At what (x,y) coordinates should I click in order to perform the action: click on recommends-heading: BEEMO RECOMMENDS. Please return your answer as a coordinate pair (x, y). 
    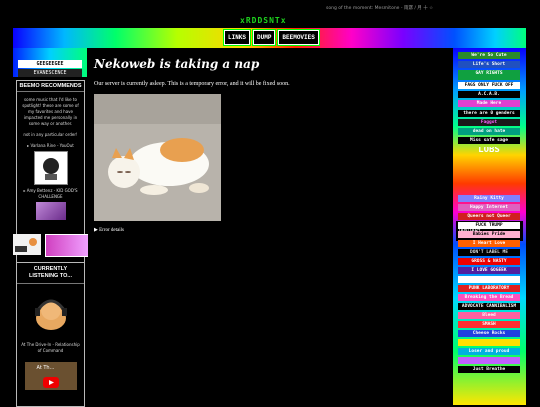
    Looking at the image, I should click on (50, 86).